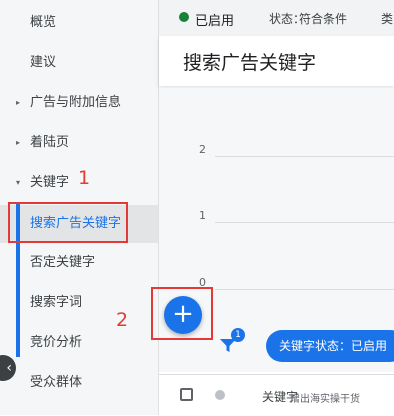  I want to click on page-header: 搜索广告关键字, so click(276, 61).